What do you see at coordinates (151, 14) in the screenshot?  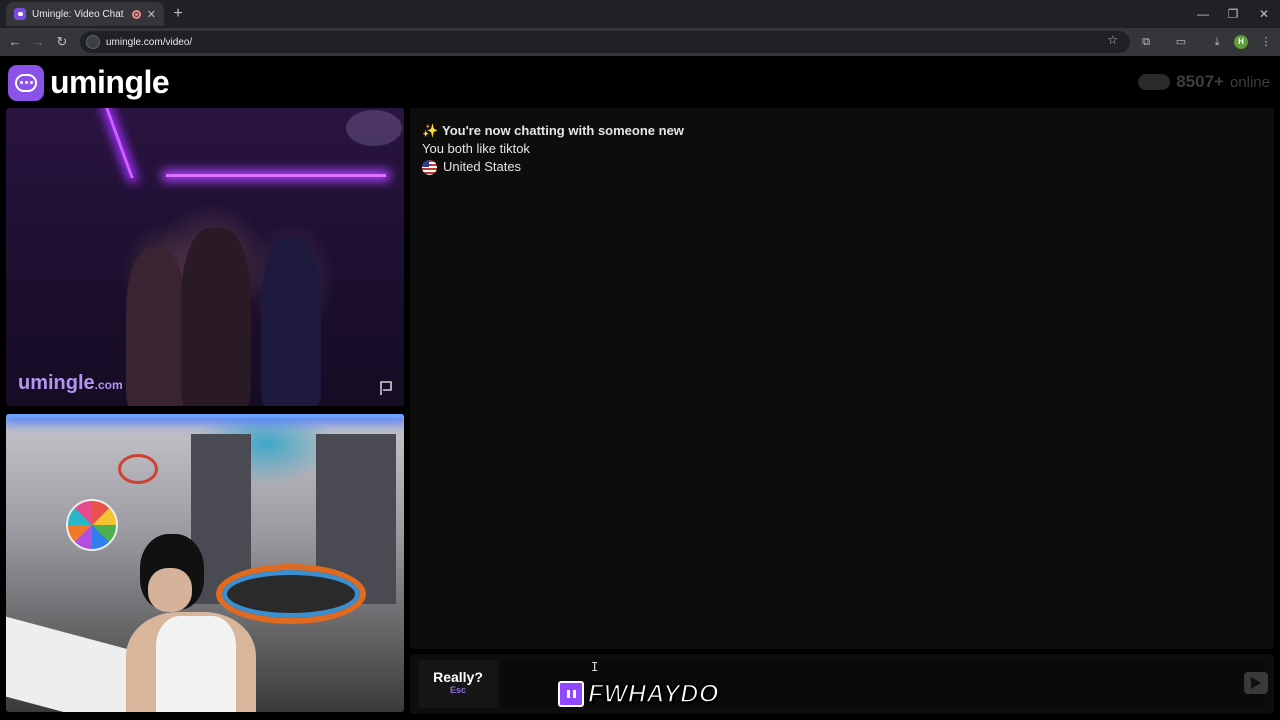 I see `close-tab-icon: ✕` at bounding box center [151, 14].